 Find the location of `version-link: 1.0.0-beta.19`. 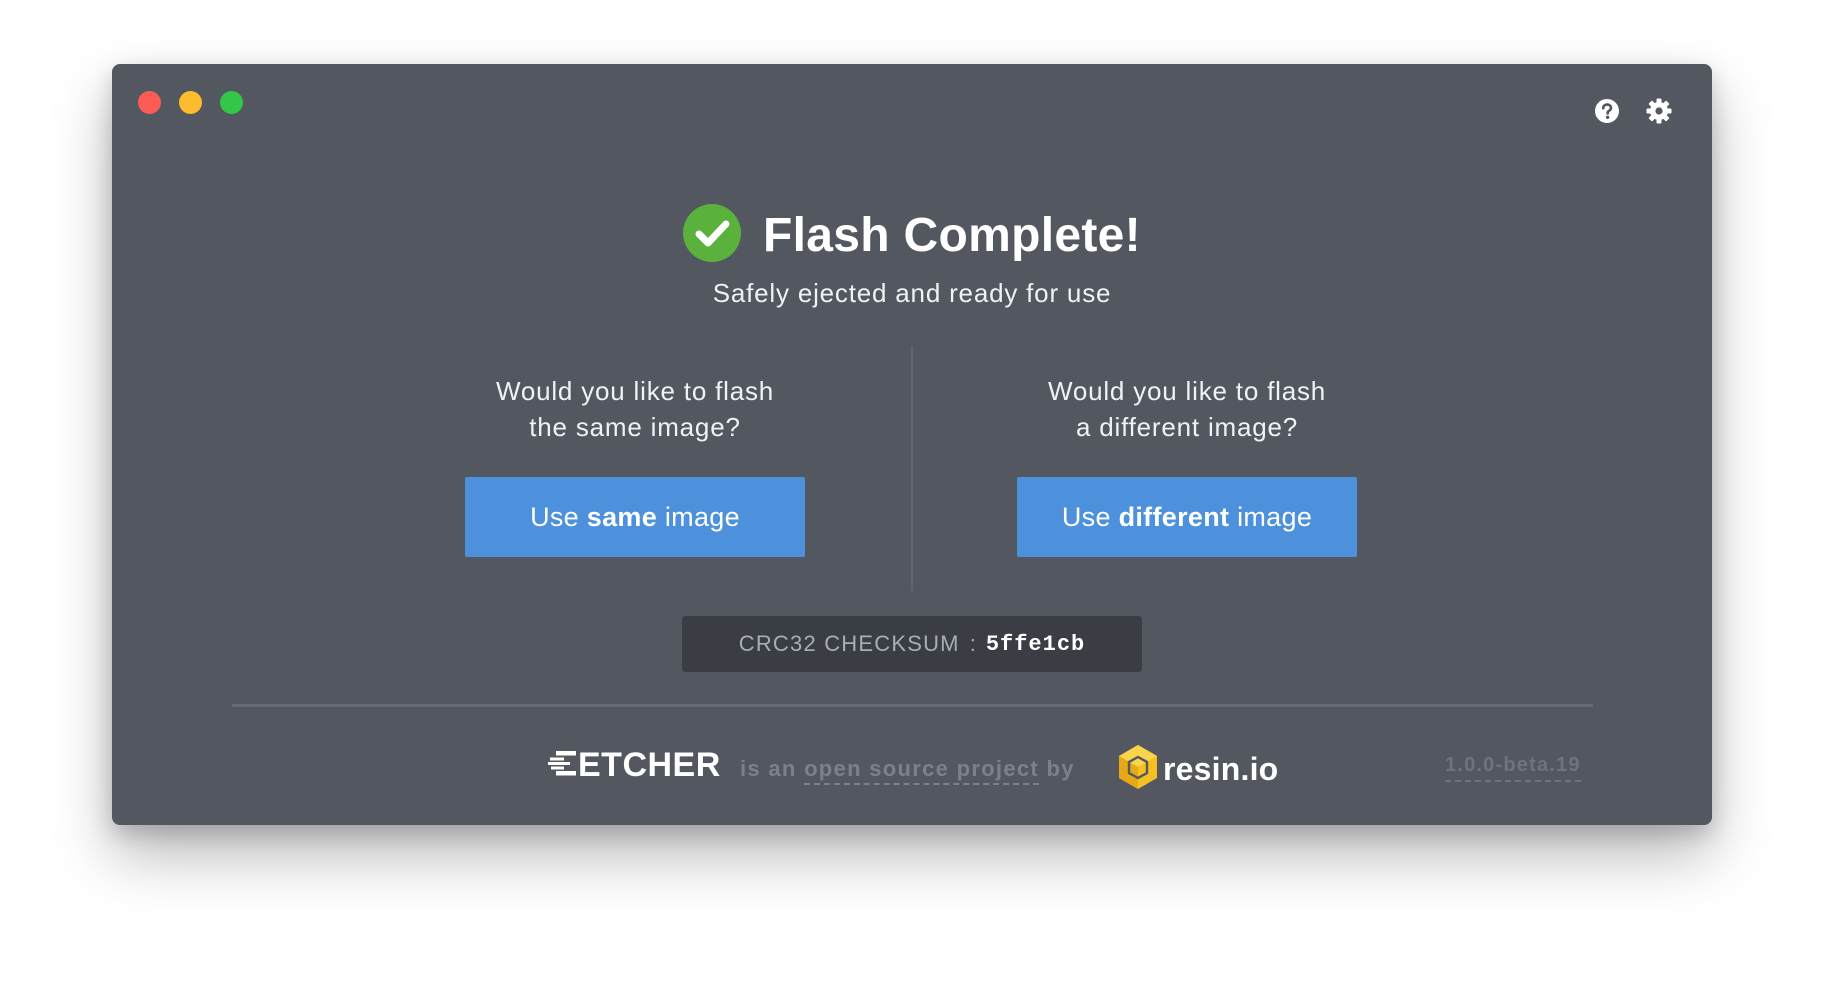

version-link: 1.0.0-beta.19 is located at coordinates (1513, 768).